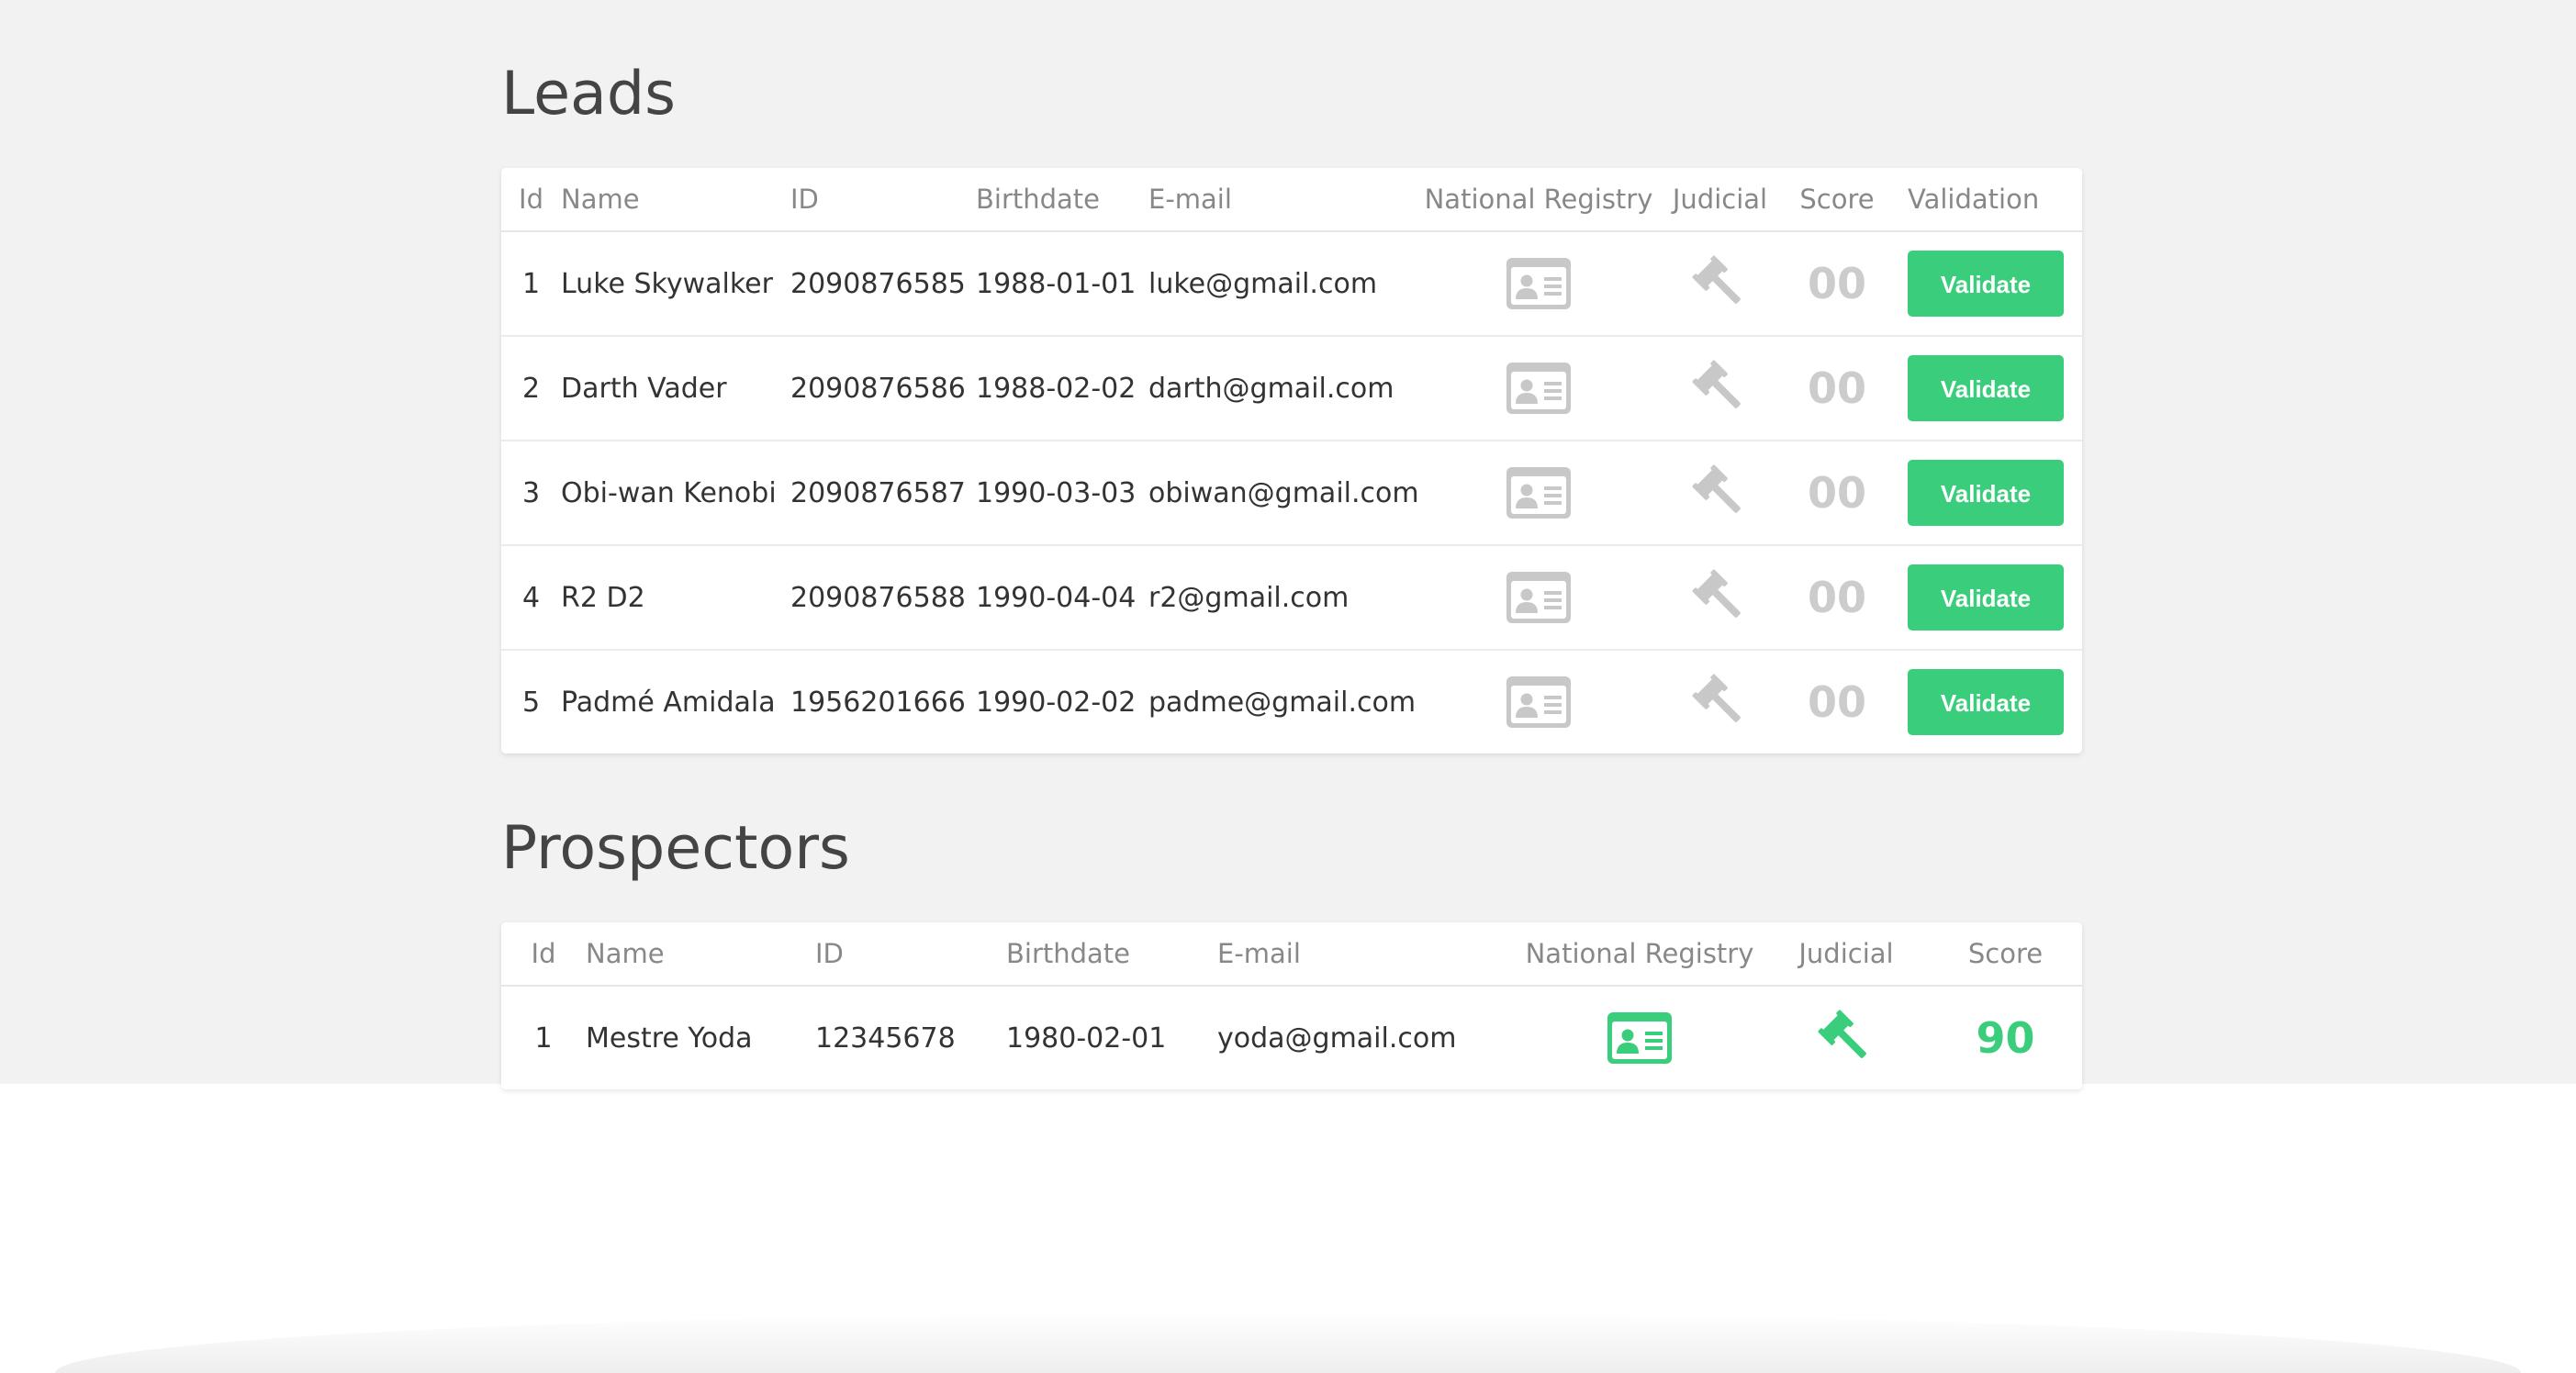 This screenshot has height=1373, width=2576. What do you see at coordinates (675, 848) in the screenshot?
I see `prospectors-title: Prospectors` at bounding box center [675, 848].